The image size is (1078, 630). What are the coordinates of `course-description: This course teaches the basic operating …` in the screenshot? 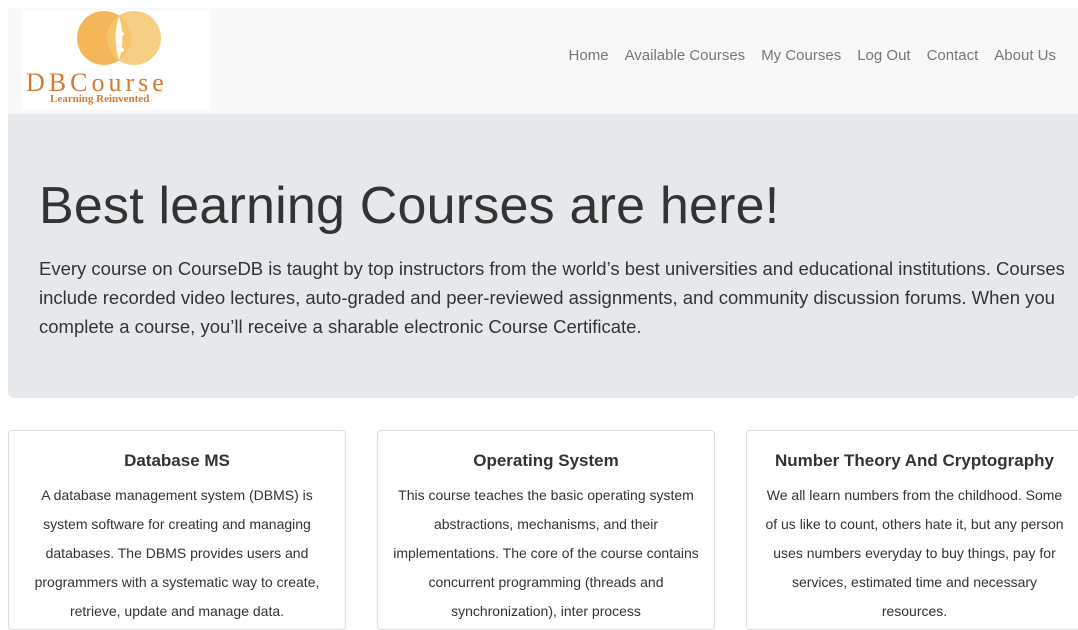 It's located at (546, 553).